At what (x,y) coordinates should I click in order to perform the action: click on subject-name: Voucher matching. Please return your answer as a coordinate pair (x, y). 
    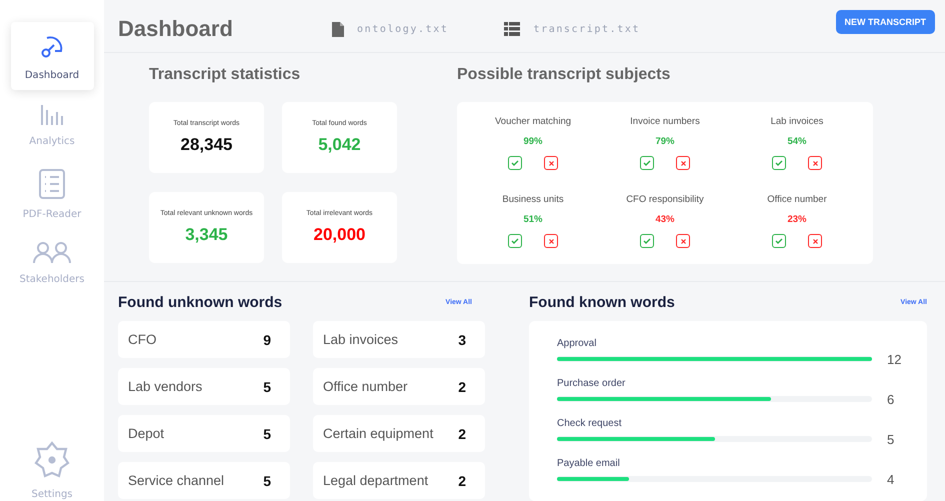
    Looking at the image, I should click on (533, 122).